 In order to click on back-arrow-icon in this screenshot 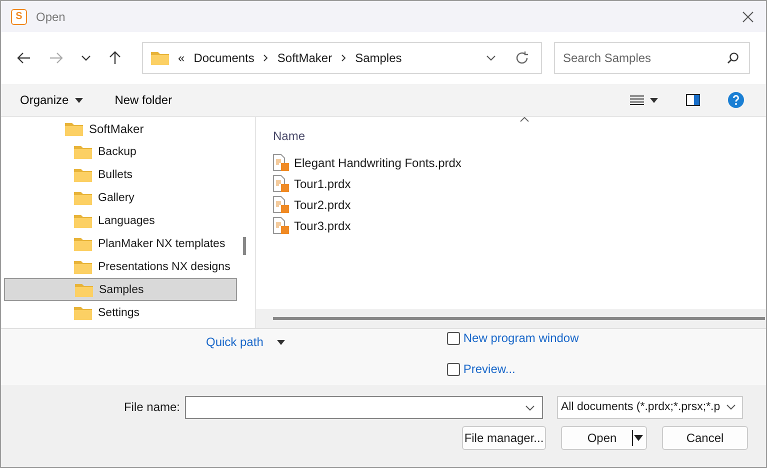, I will do `click(24, 58)`.